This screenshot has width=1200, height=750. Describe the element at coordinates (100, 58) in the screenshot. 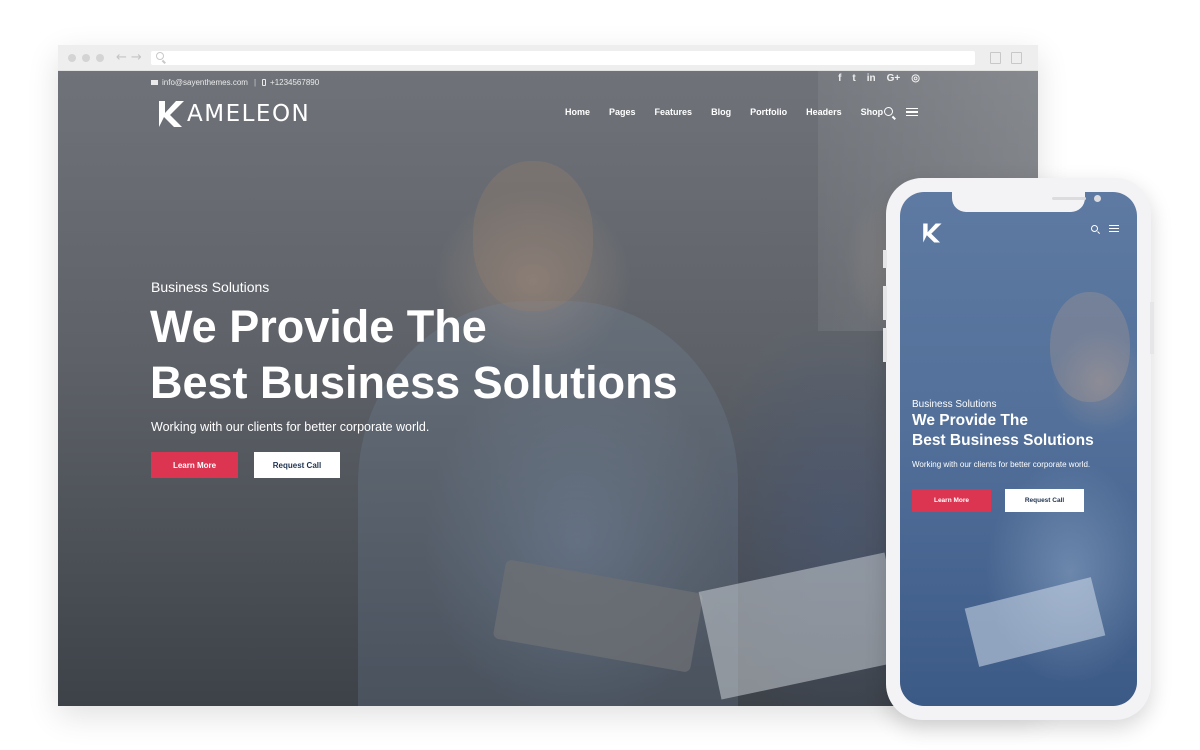

I see `window-maximize-dot` at that location.